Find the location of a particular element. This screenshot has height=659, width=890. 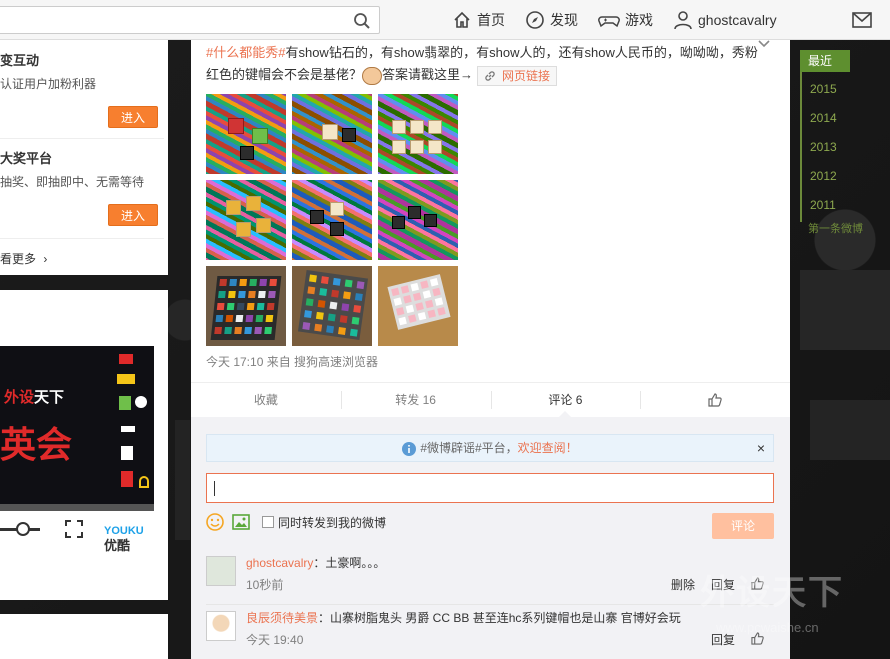

bg-strip-shape is located at coordinates (182, 480).